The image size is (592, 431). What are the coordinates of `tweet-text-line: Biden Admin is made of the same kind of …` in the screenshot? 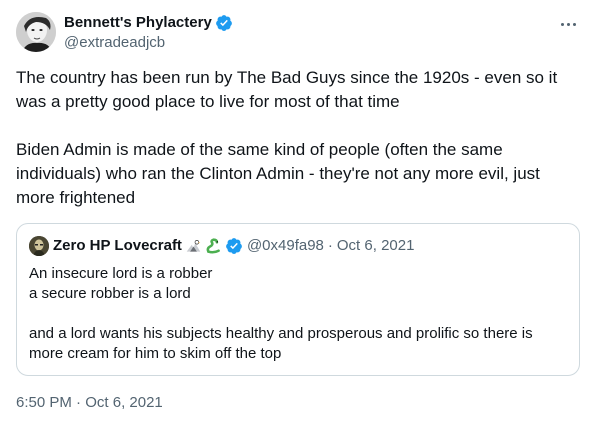 It's located at (259, 149).